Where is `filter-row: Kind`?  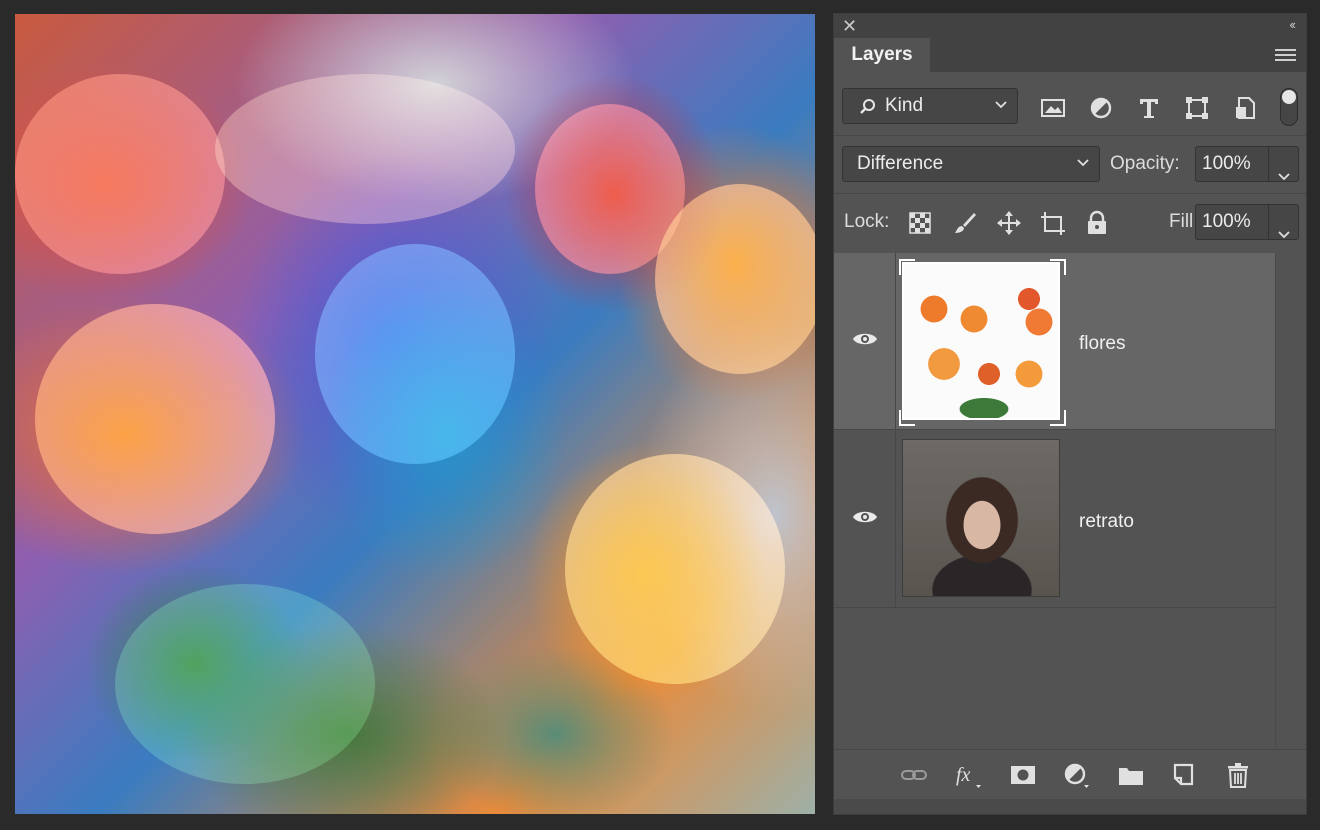 filter-row: Kind is located at coordinates (1070, 107).